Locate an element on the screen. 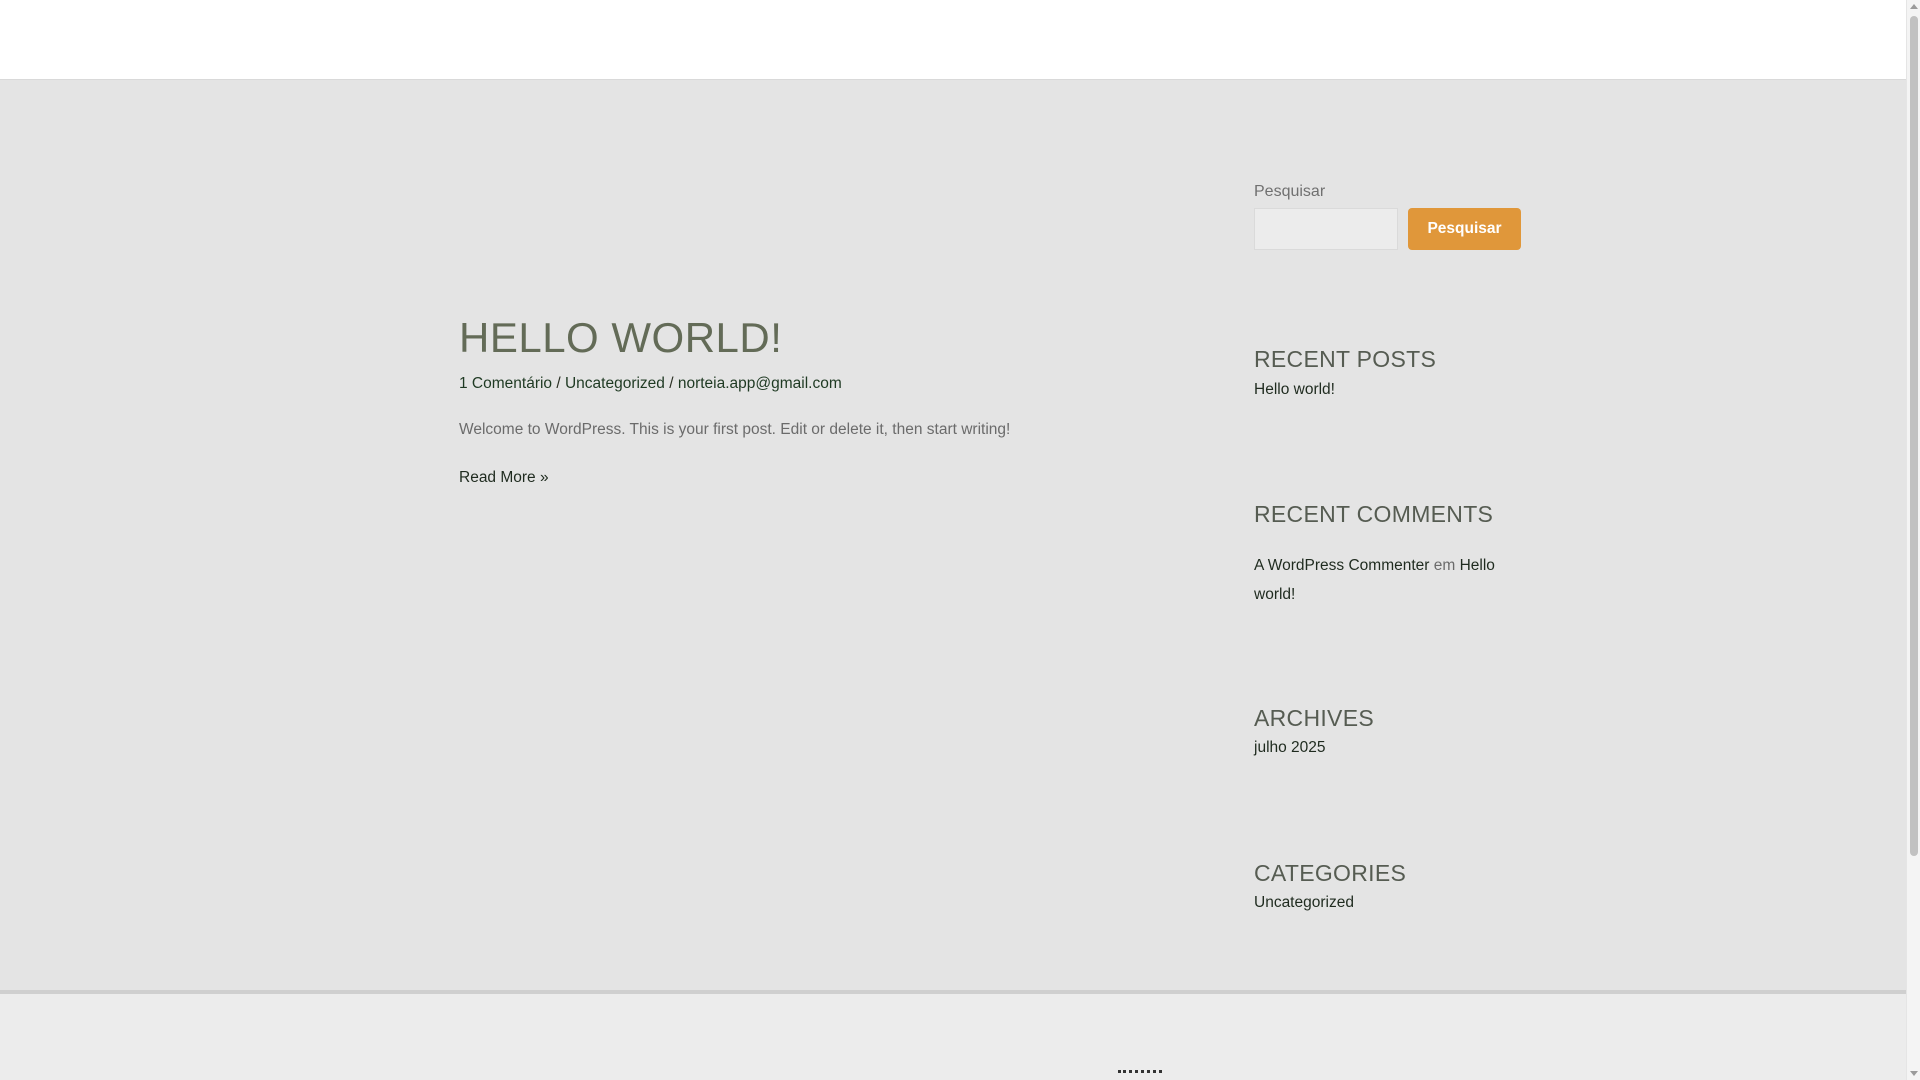 This screenshot has width=1920, height=1080. recent-comments-title: RECENT COMMENTS is located at coordinates (1374, 514).